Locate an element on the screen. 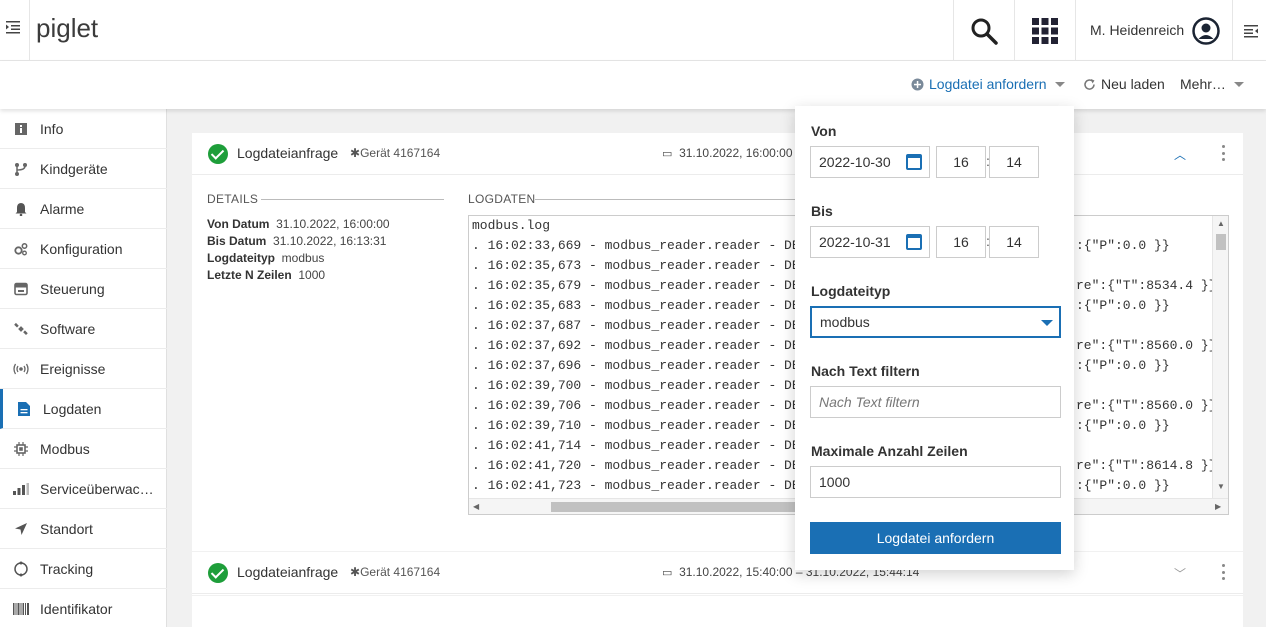  text-filter-input: Nach Text filtern is located at coordinates (935, 402).